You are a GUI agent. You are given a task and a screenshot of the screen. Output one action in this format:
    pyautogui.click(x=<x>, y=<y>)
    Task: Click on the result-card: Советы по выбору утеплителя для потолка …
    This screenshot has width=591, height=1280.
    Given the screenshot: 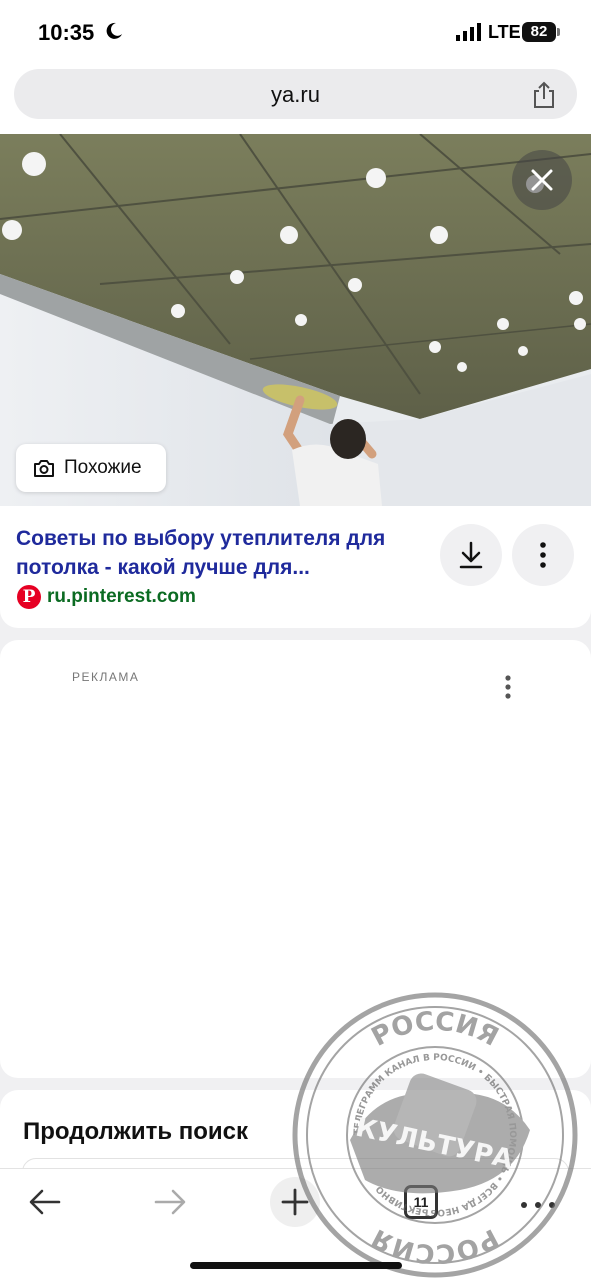 What is the action you would take?
    pyautogui.click(x=295, y=567)
    